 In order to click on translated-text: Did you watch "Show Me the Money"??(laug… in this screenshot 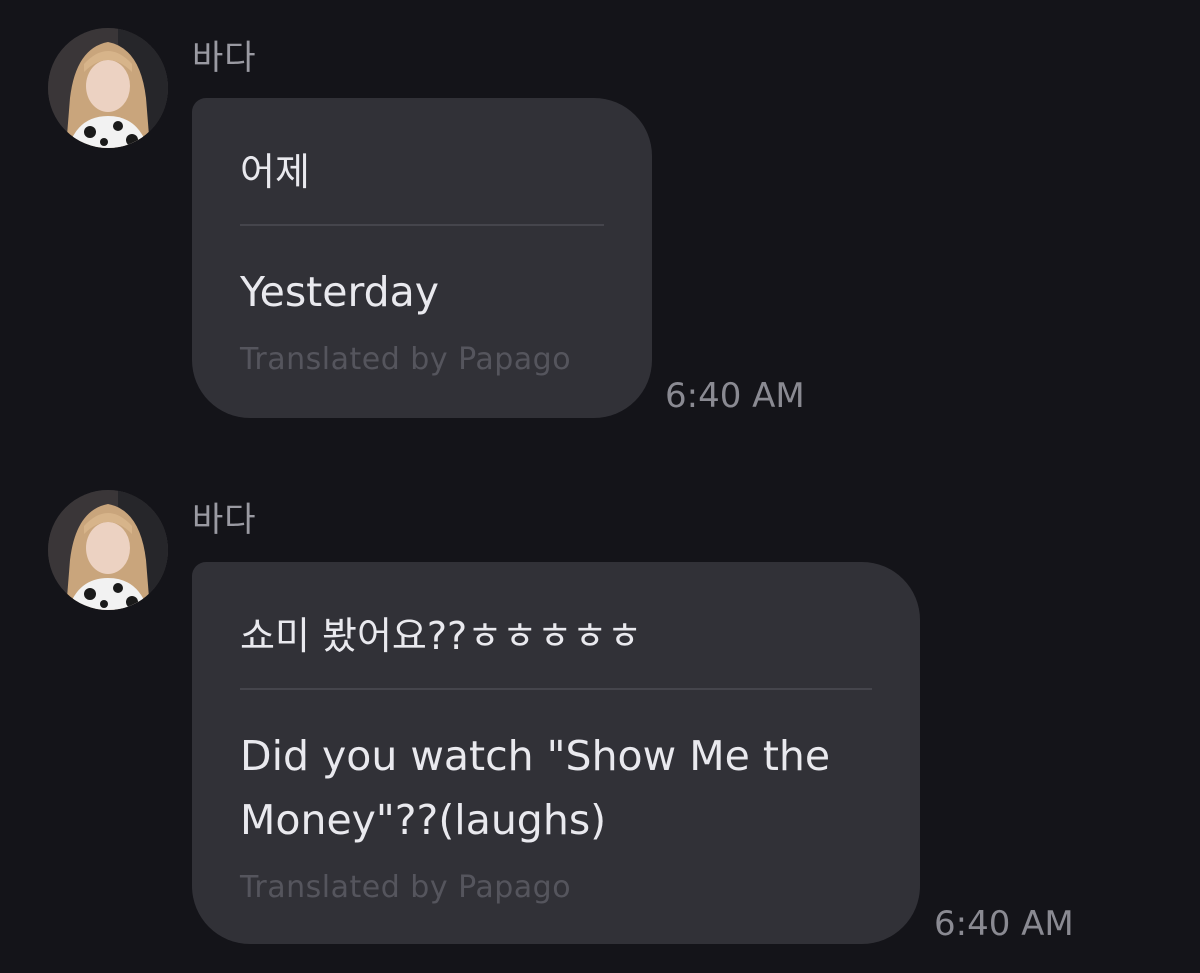, I will do `click(535, 788)`.